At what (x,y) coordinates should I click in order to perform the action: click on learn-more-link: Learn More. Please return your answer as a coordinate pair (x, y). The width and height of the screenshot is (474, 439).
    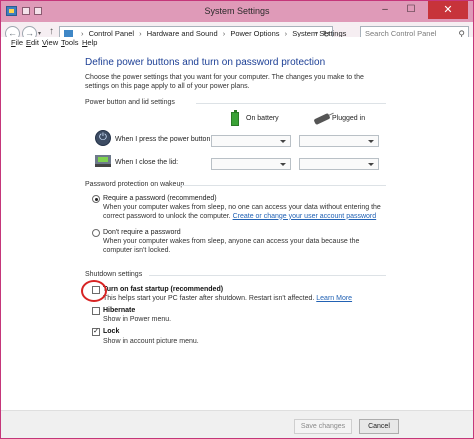
    Looking at the image, I should click on (334, 298).